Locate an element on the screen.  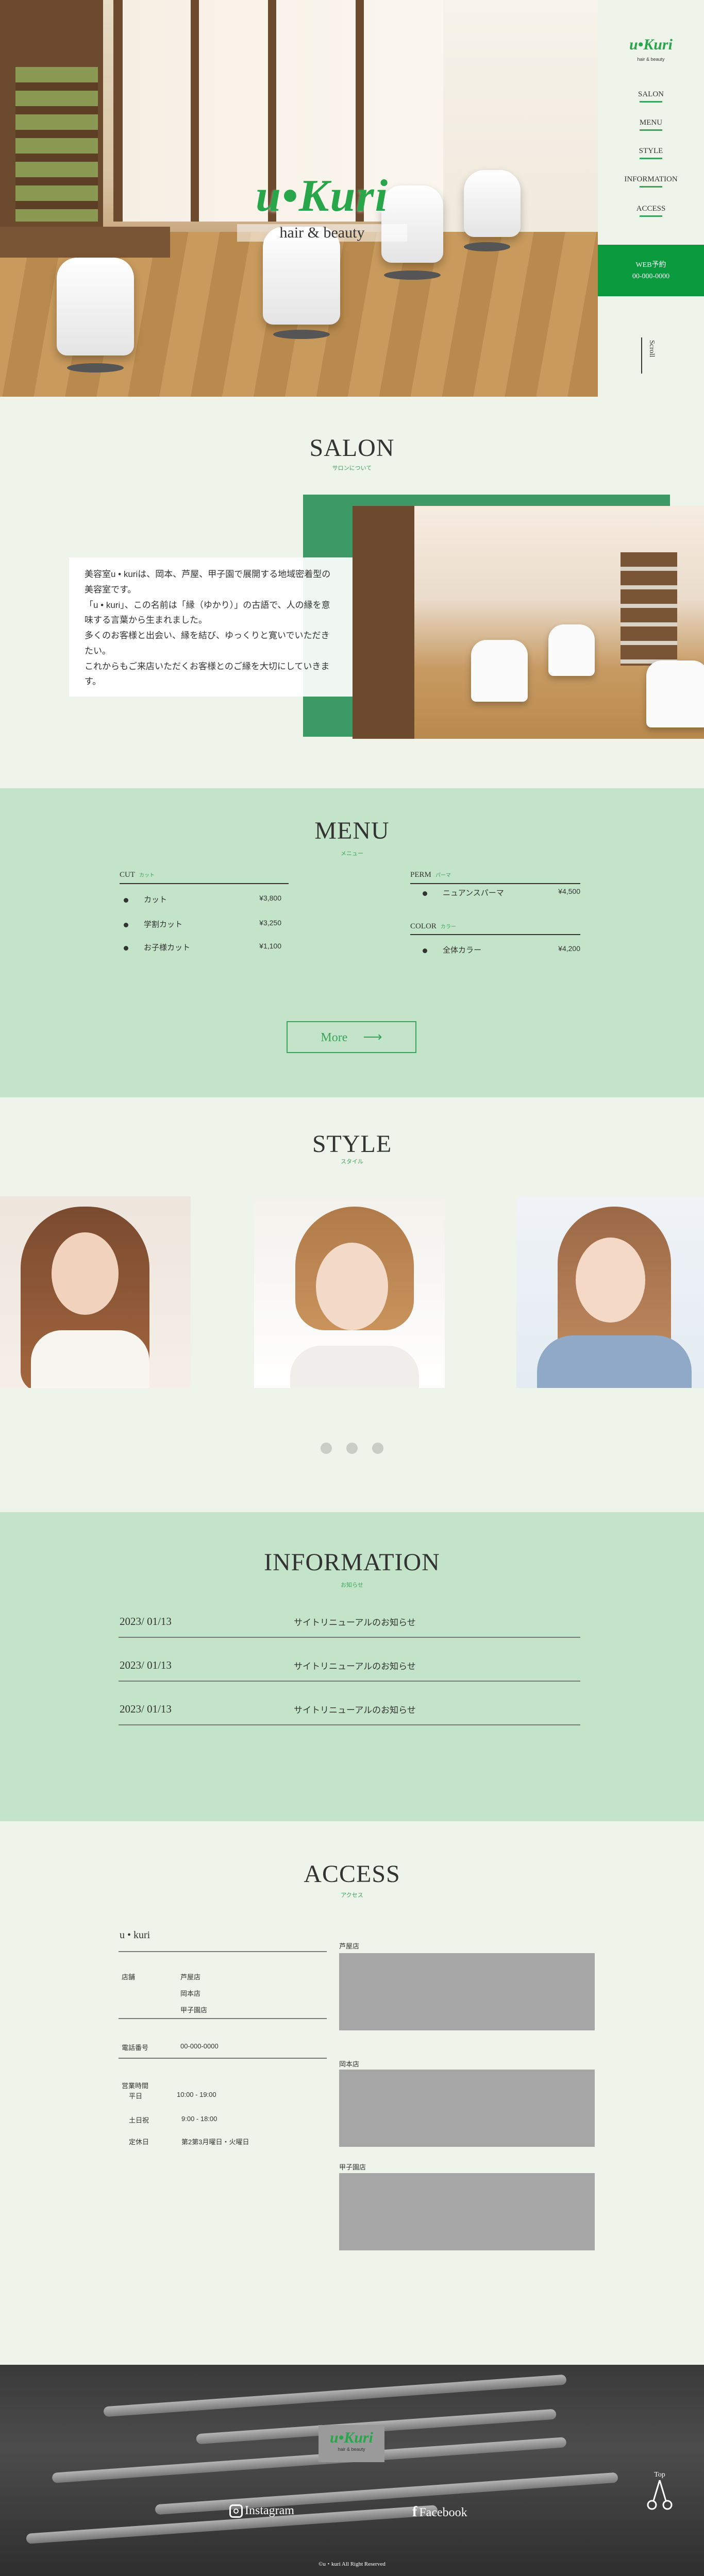
access-store: 芦屋店 is located at coordinates (190, 1977).